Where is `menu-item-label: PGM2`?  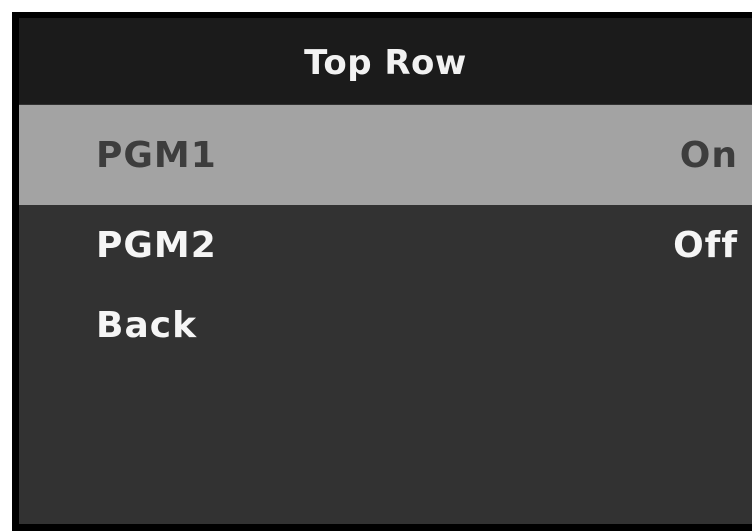 menu-item-label: PGM2 is located at coordinates (156, 245).